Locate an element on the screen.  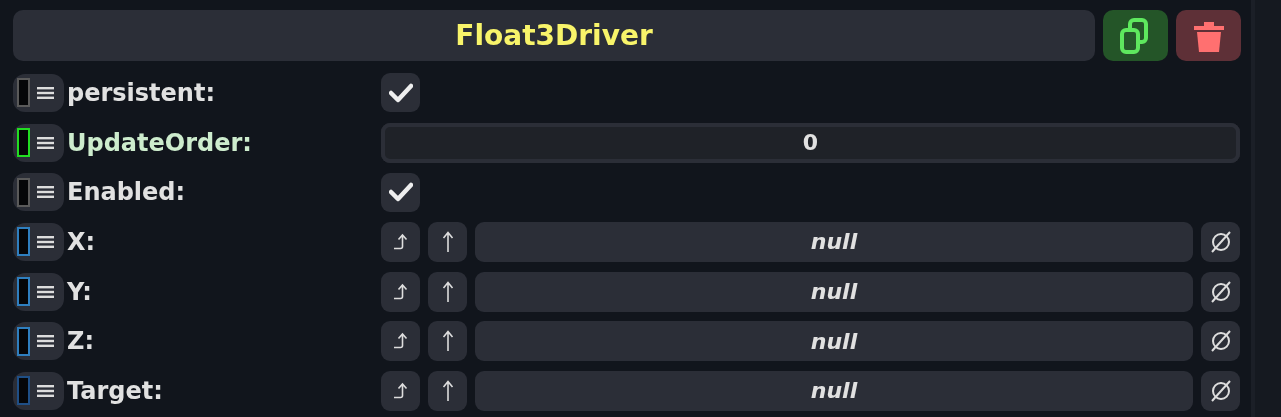
duplicate-button is located at coordinates (1135, 35).